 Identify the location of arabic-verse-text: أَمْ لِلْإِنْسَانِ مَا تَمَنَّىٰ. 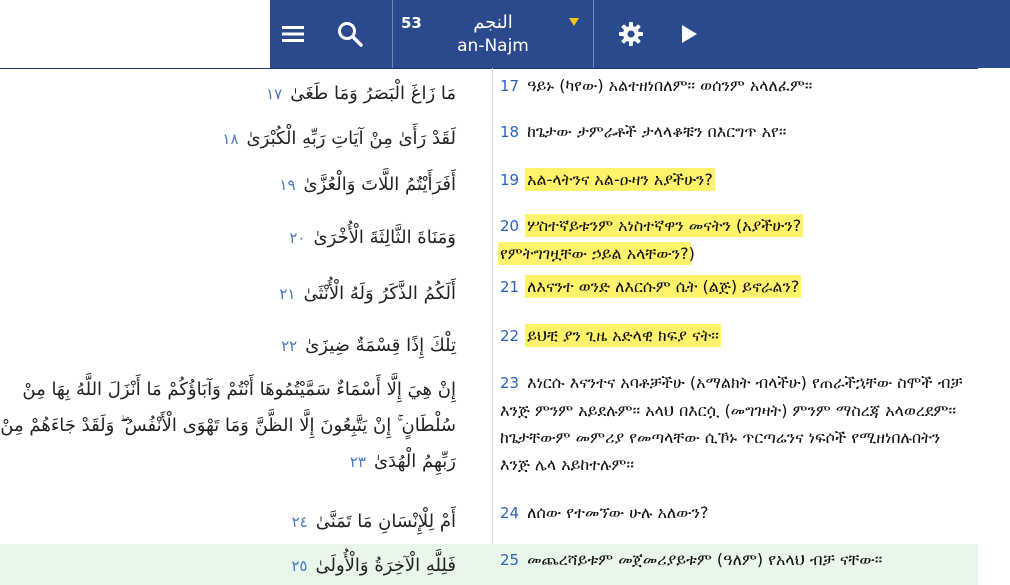
(385, 521).